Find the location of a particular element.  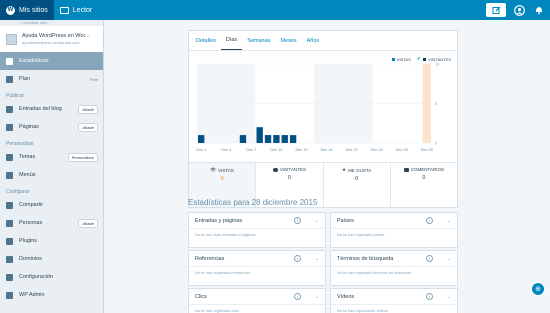

panel-header: Referencias i ⌄ is located at coordinates (257, 259).